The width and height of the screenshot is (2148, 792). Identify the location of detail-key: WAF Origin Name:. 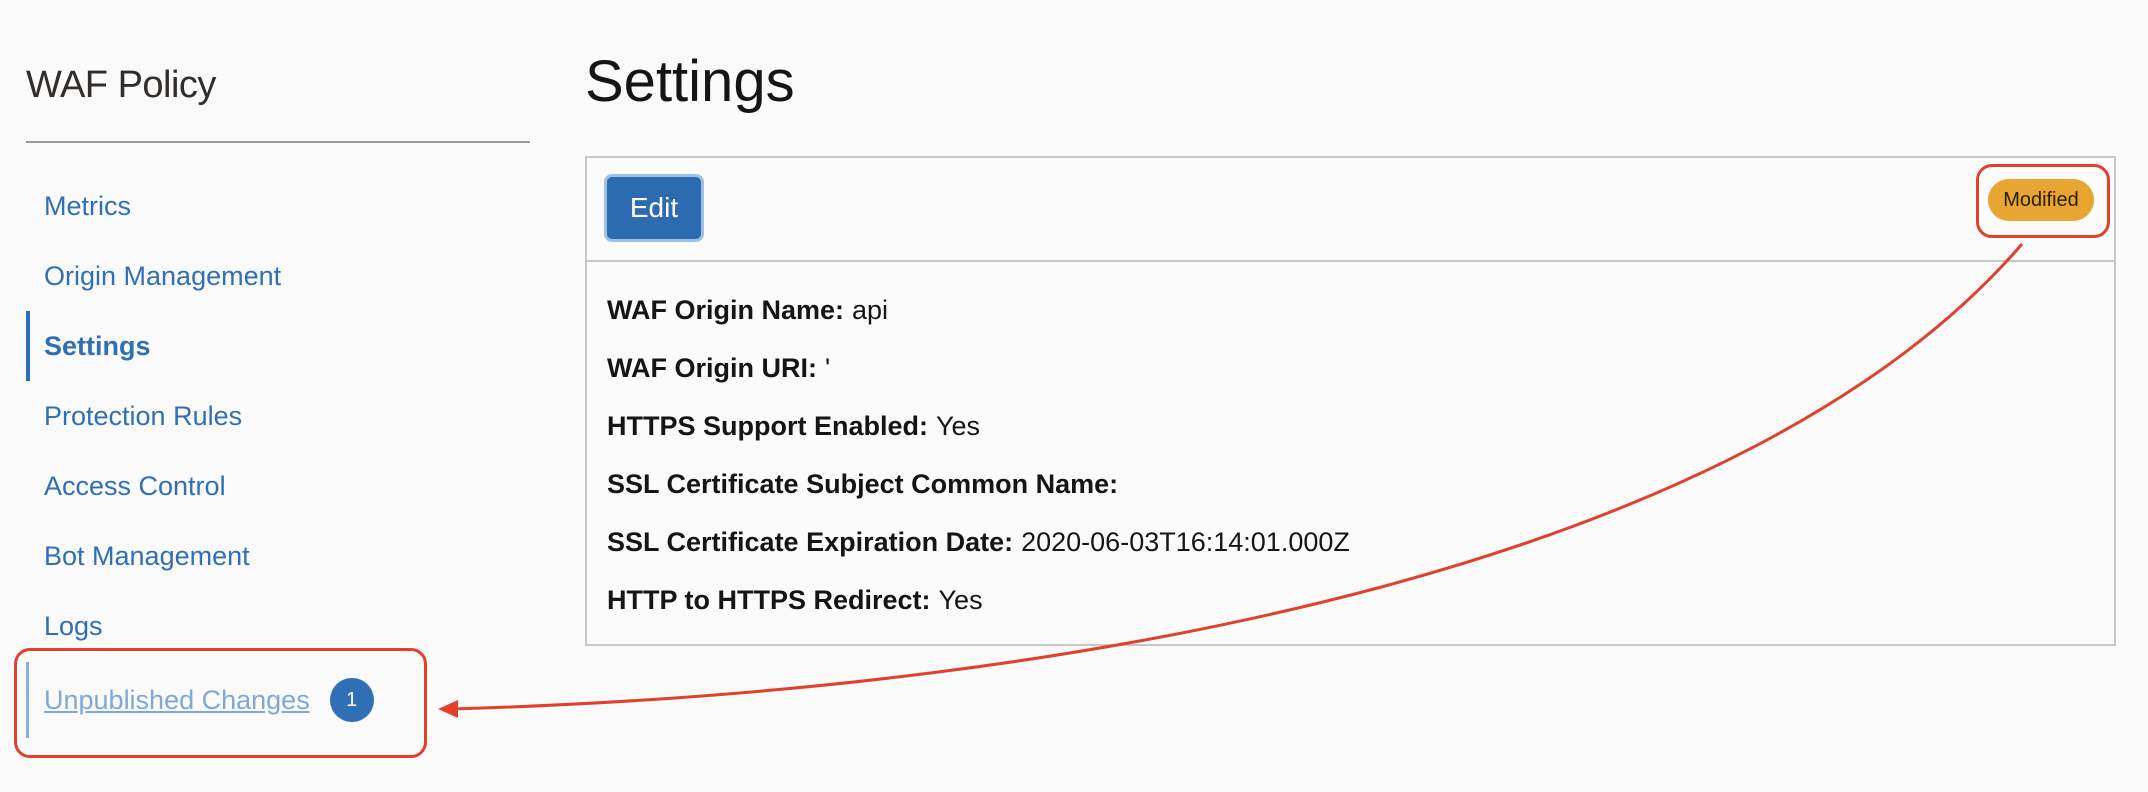
(726, 310).